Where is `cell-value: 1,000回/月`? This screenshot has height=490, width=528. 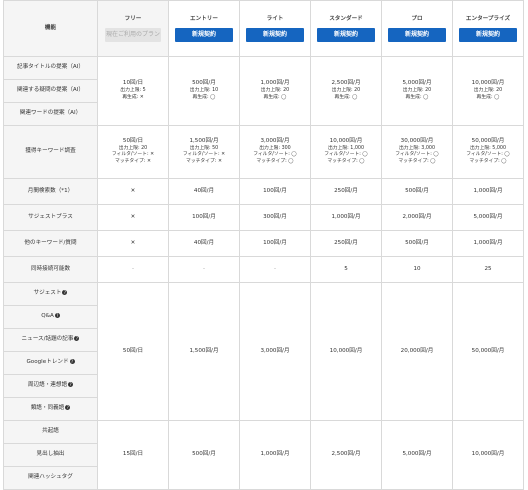
cell-value: 1,000回/月 is located at coordinates (275, 83).